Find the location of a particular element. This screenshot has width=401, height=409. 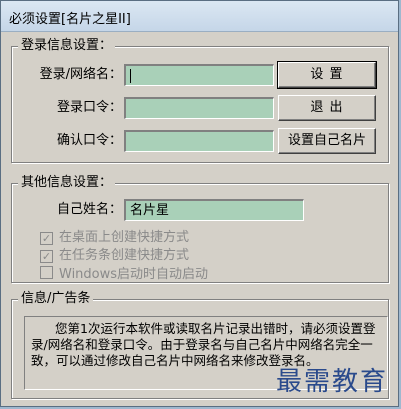

autostart-label: Windows启动时自动启动 is located at coordinates (134, 274).